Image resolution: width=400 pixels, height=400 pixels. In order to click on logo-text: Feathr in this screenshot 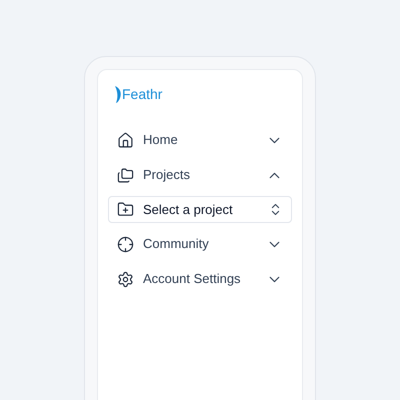, I will do `click(142, 94)`.